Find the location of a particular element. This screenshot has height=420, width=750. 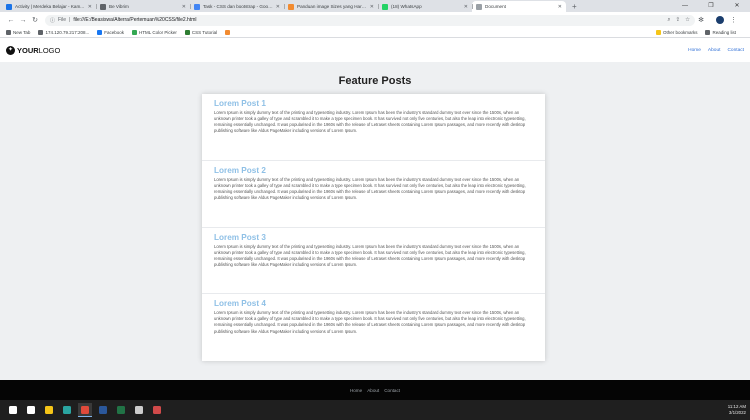

share-icon: ⇪ is located at coordinates (677, 20).